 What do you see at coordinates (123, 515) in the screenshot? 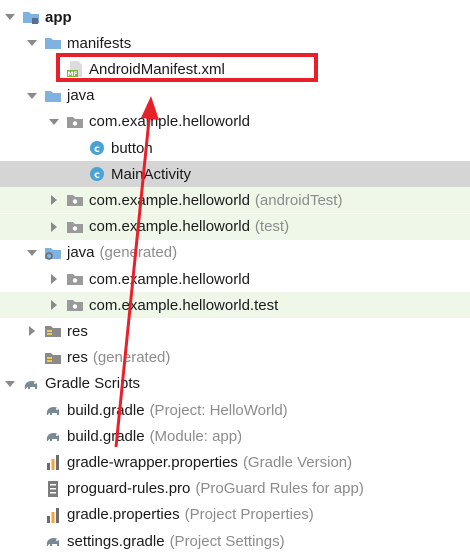
I see `tree-item-label: gradle.properties` at bounding box center [123, 515].